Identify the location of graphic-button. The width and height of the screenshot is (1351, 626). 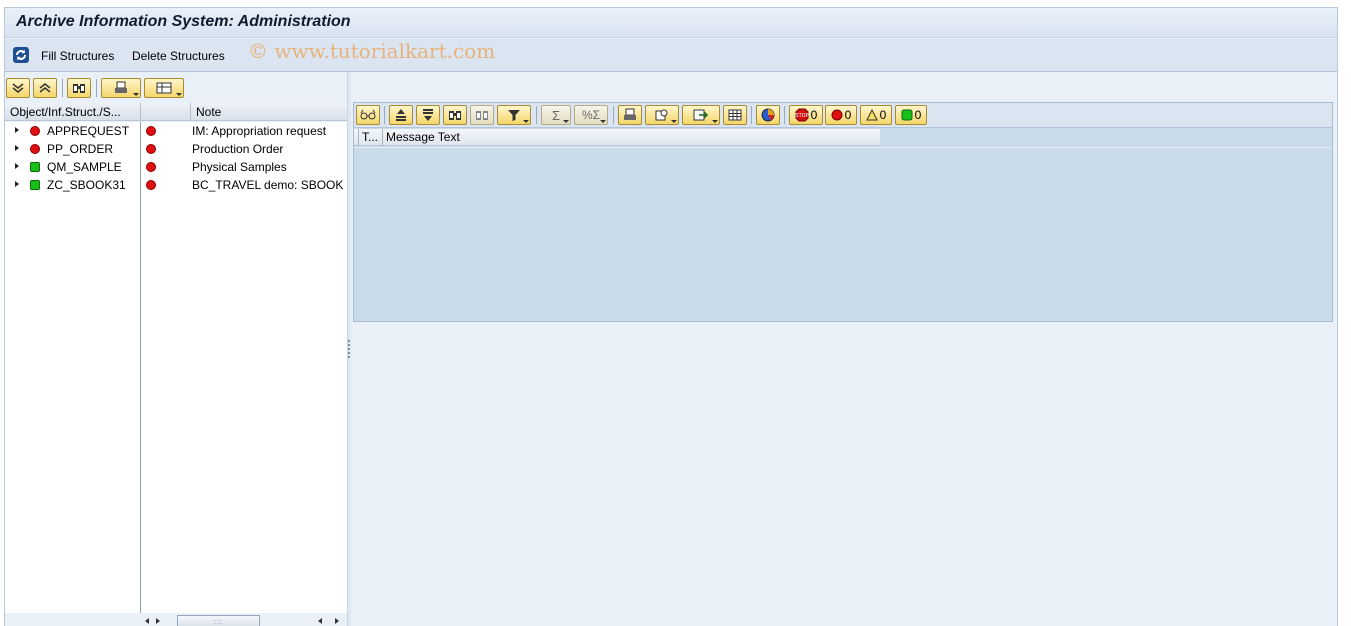
(768, 115).